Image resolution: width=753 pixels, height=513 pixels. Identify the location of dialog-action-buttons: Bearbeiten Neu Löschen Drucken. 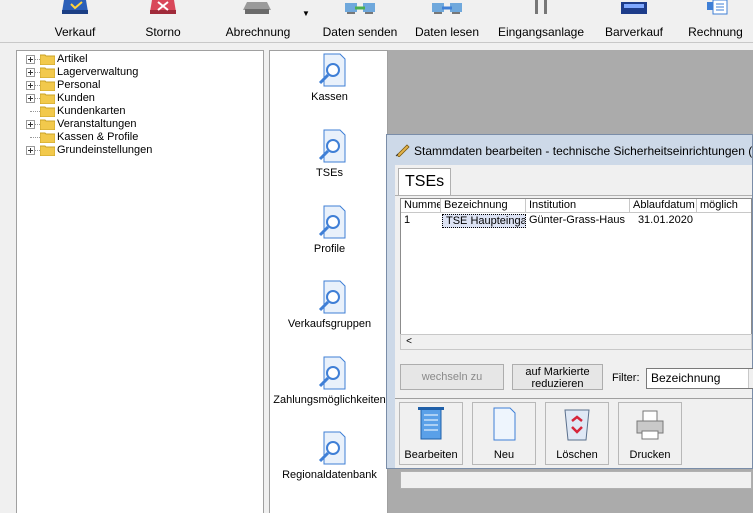
(575, 435).